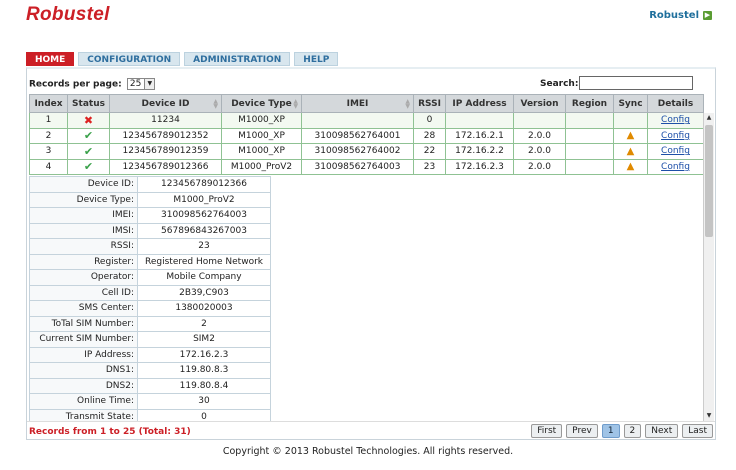  Describe the element at coordinates (204, 215) in the screenshot. I see `detail-value: 310098562764003` at that location.